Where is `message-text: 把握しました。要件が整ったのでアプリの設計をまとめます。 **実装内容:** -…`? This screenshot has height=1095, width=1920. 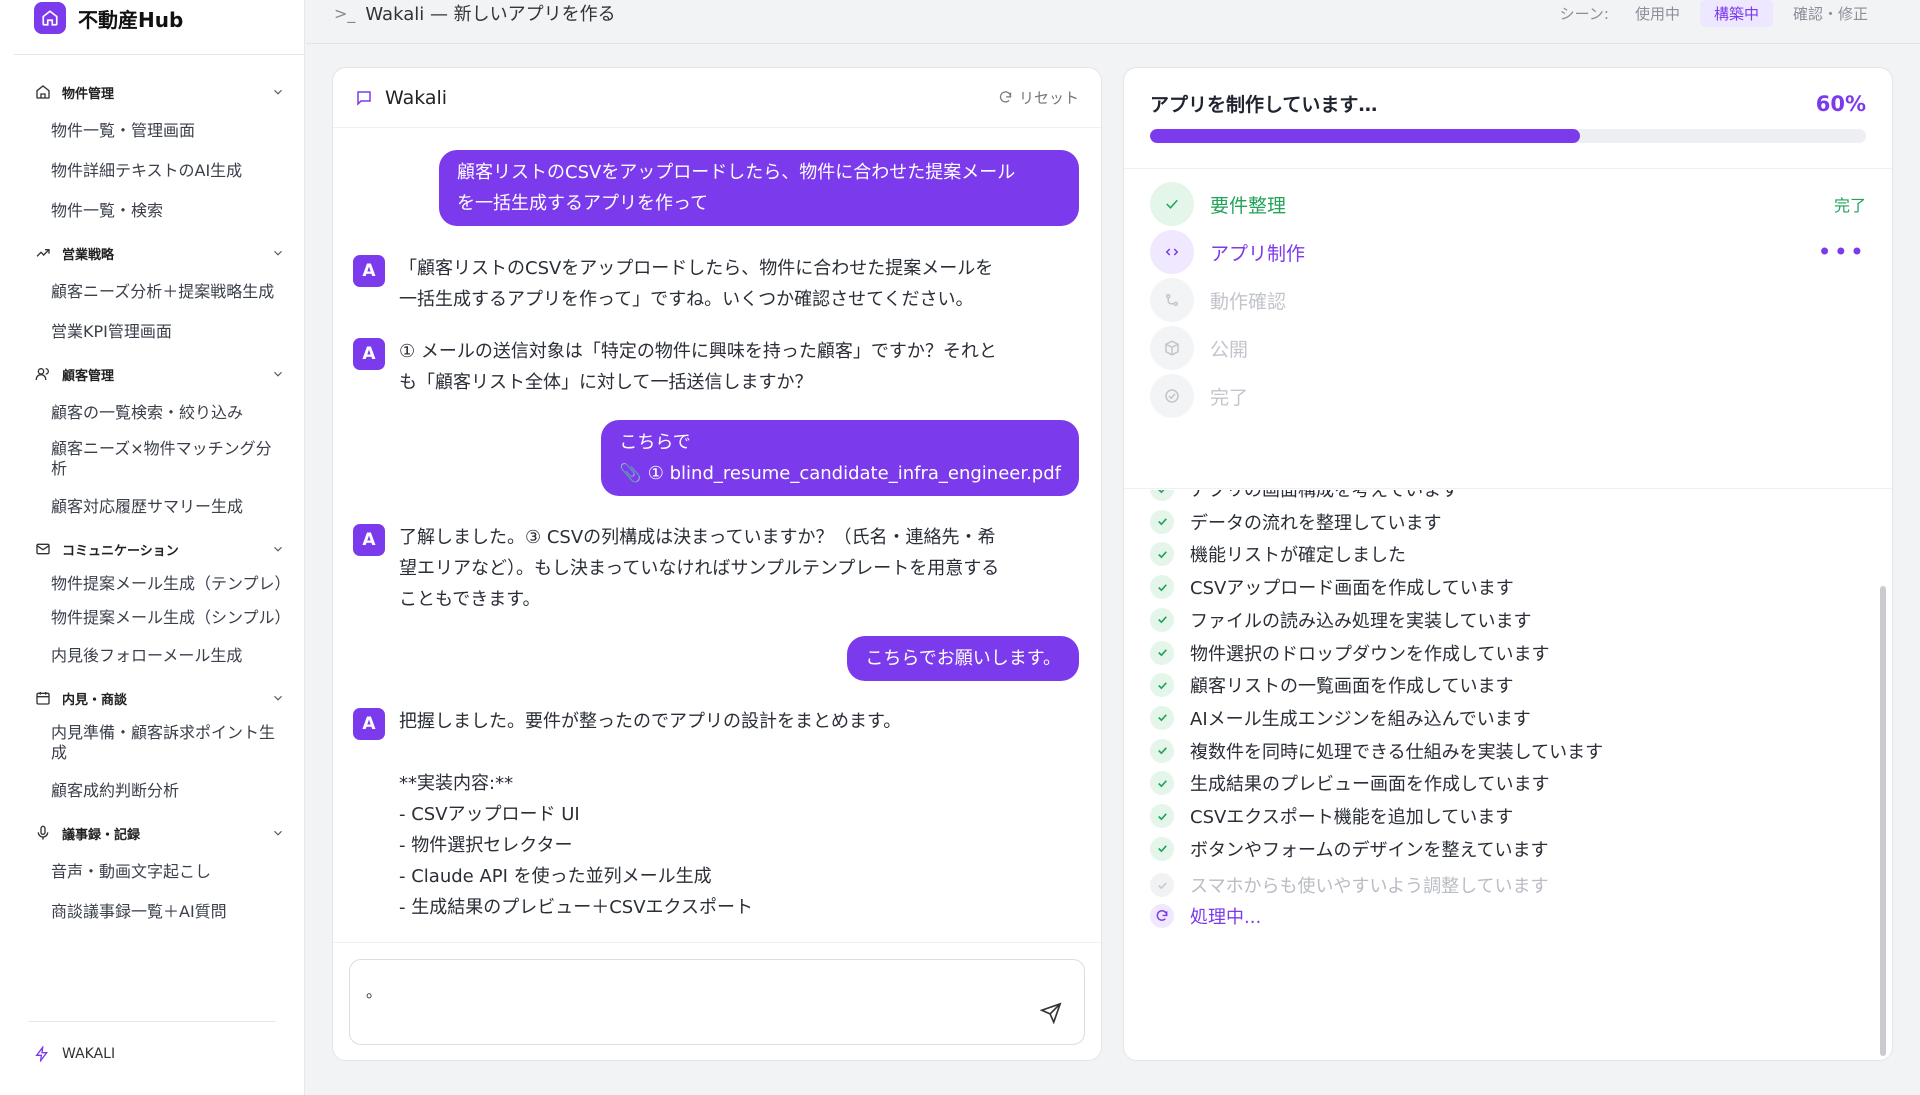
message-text: 把握しました。要件が整ったのでアプリの設計をまとめます。 **実装内容:** -… is located at coordinates (650, 814).